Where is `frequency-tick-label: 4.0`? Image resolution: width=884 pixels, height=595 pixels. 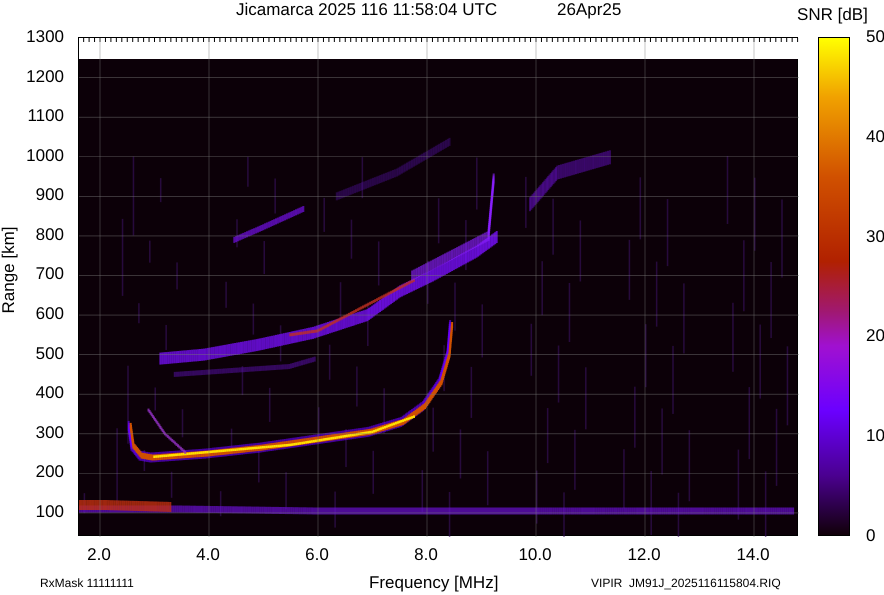 frequency-tick-label: 4.0 is located at coordinates (208, 555).